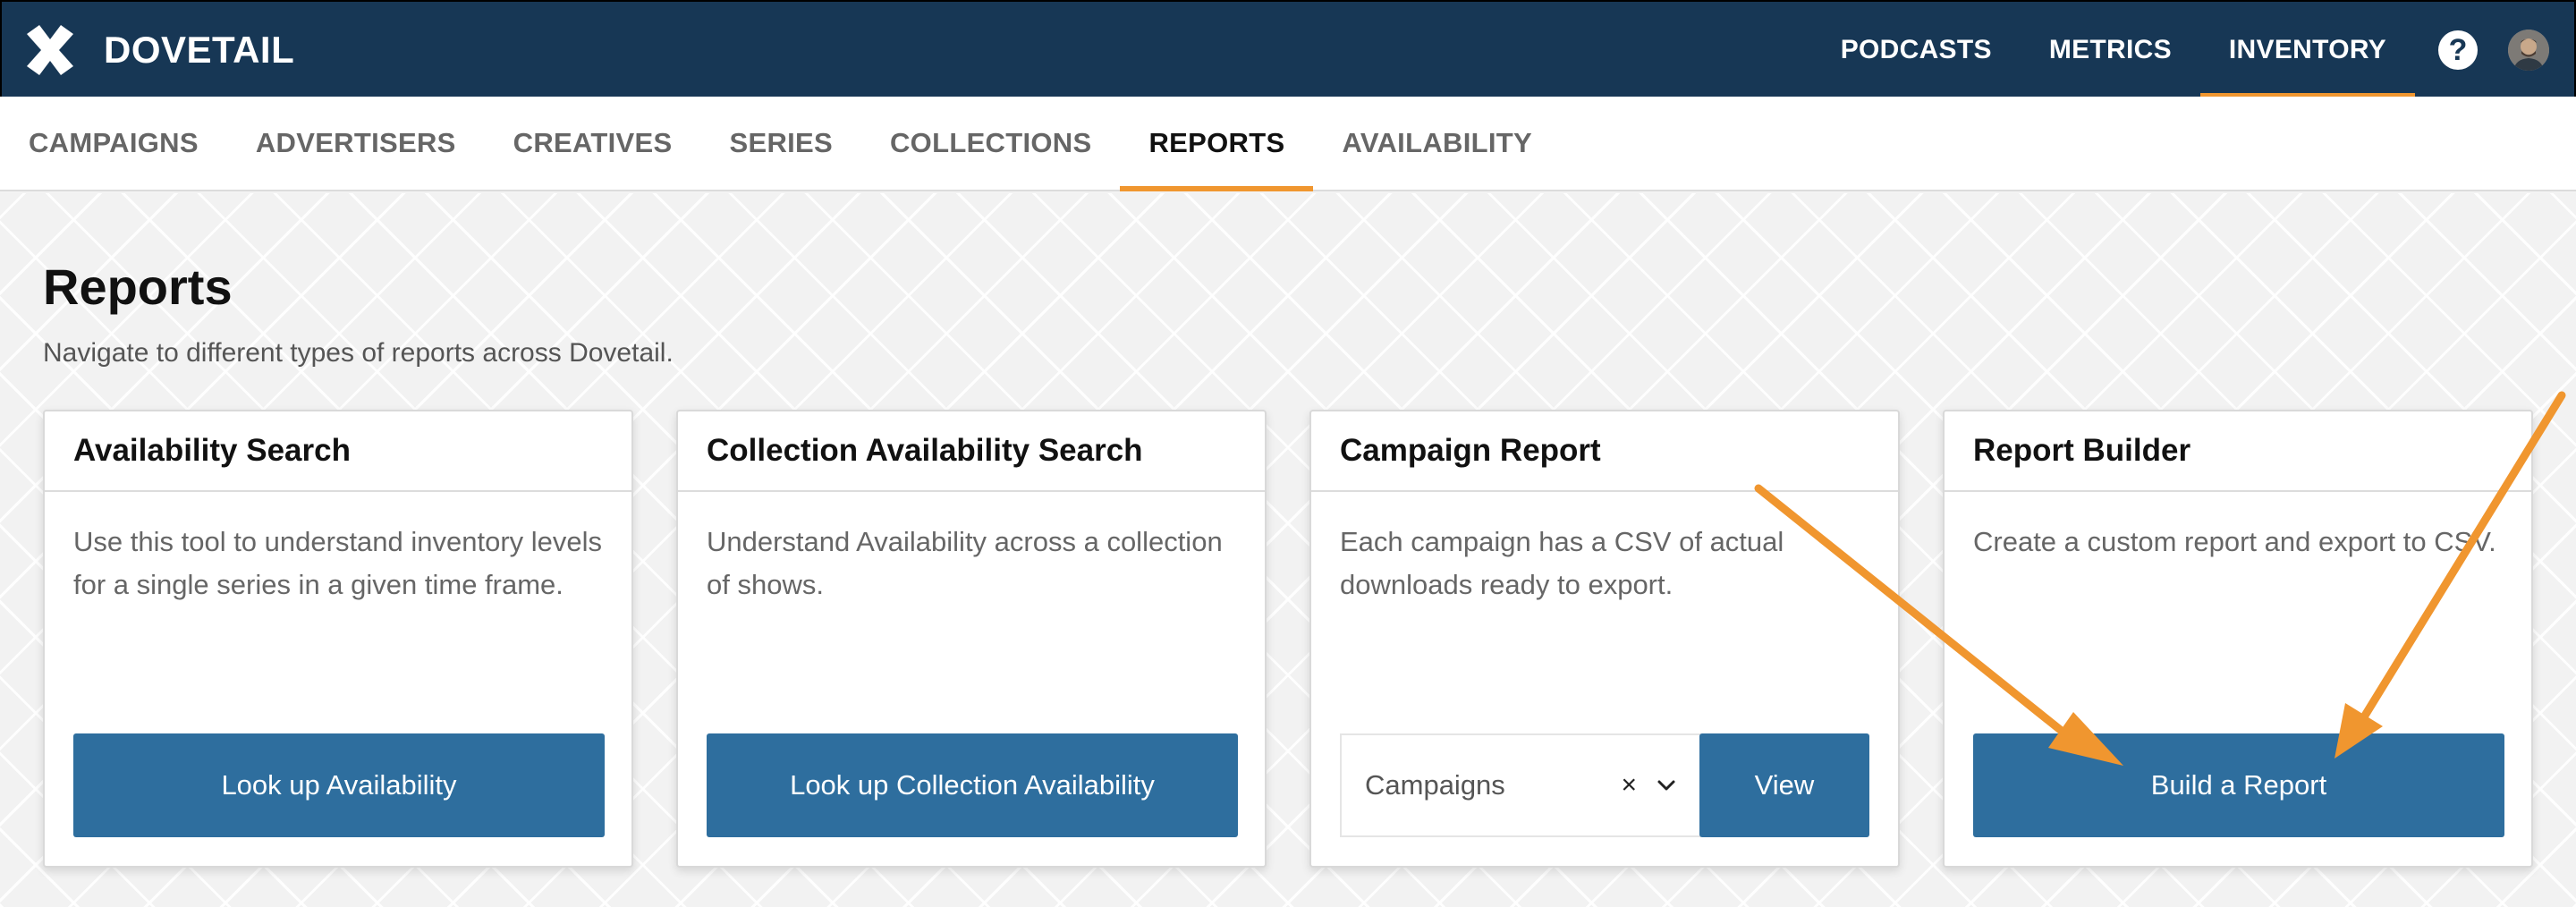 This screenshot has height=907, width=2576. What do you see at coordinates (1435, 785) in the screenshot?
I see `campaigns-select-value: Campaigns` at bounding box center [1435, 785].